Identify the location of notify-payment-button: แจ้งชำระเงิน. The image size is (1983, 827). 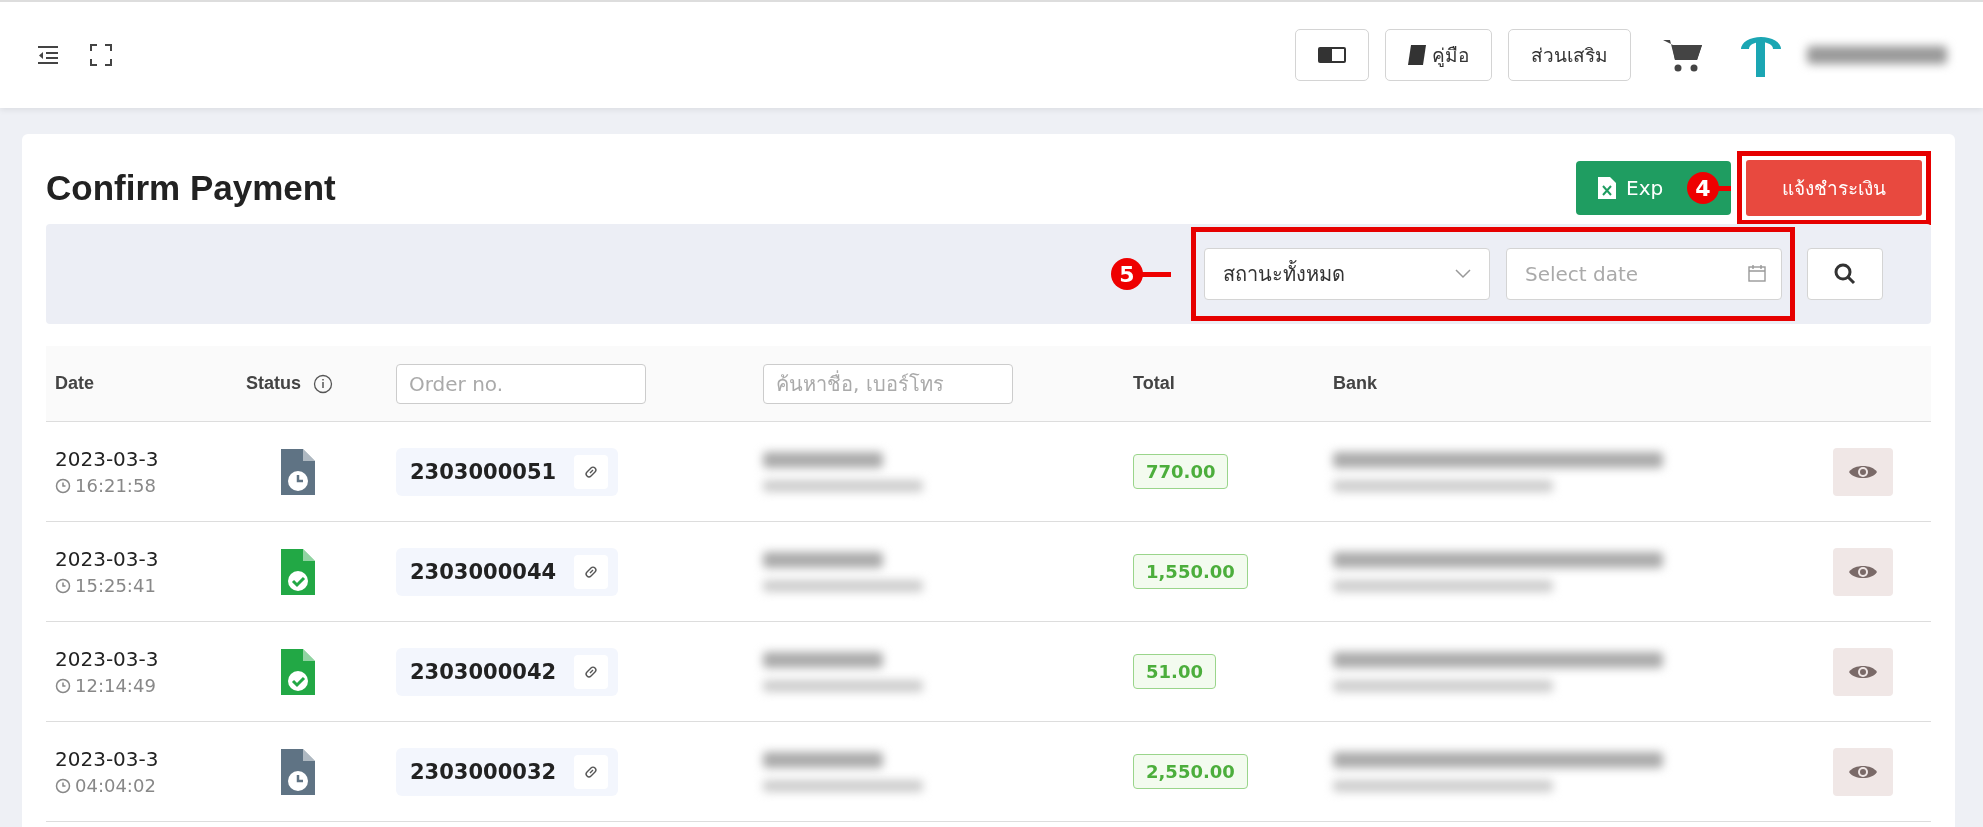
(1834, 188).